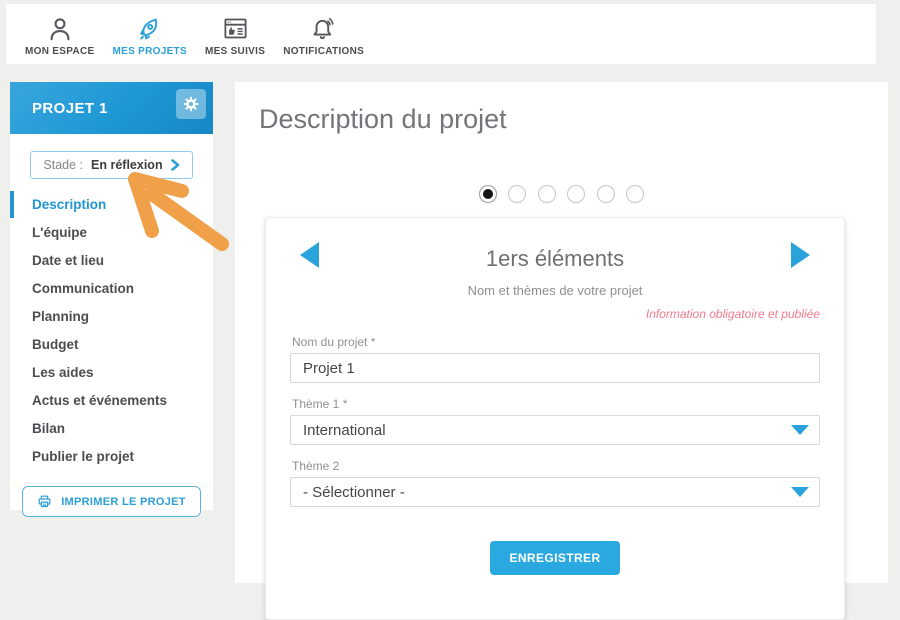 The height and width of the screenshot is (620, 900). Describe the element at coordinates (324, 51) in the screenshot. I see `nav-label: NOTIFICATIONS` at that location.